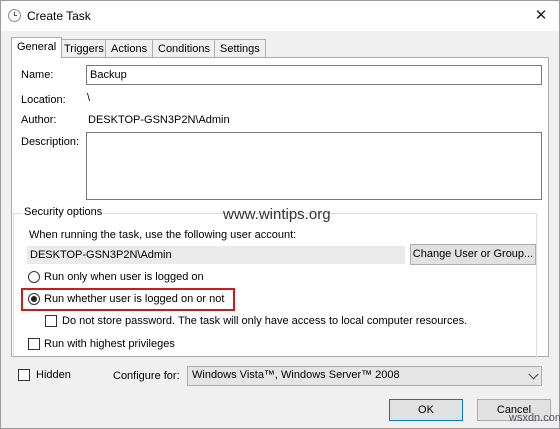  I want to click on highest-privileges-checkbox, so click(34, 344).